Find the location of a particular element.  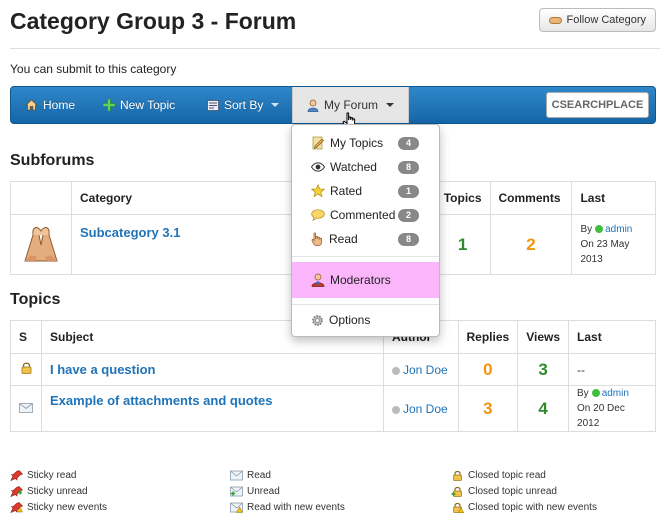

count-badge: 2 is located at coordinates (408, 215).